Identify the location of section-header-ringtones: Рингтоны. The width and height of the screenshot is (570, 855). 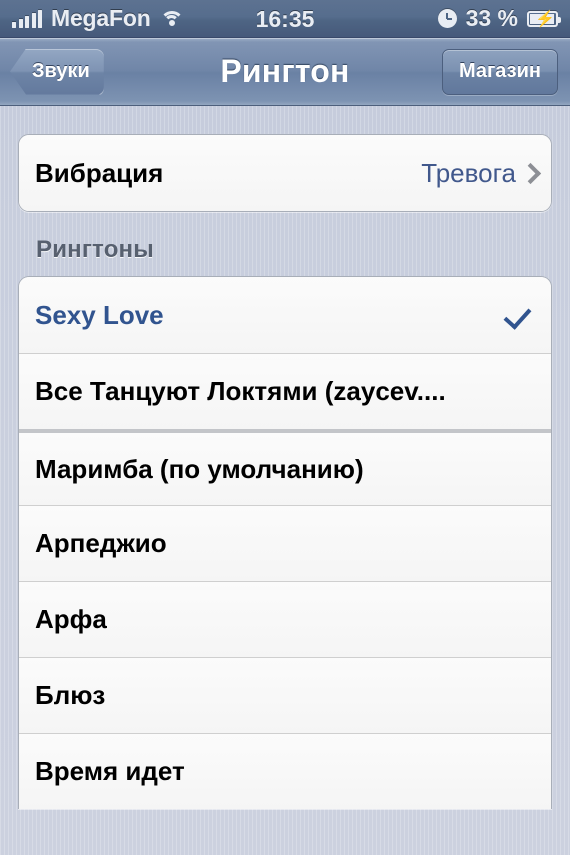
(95, 249).